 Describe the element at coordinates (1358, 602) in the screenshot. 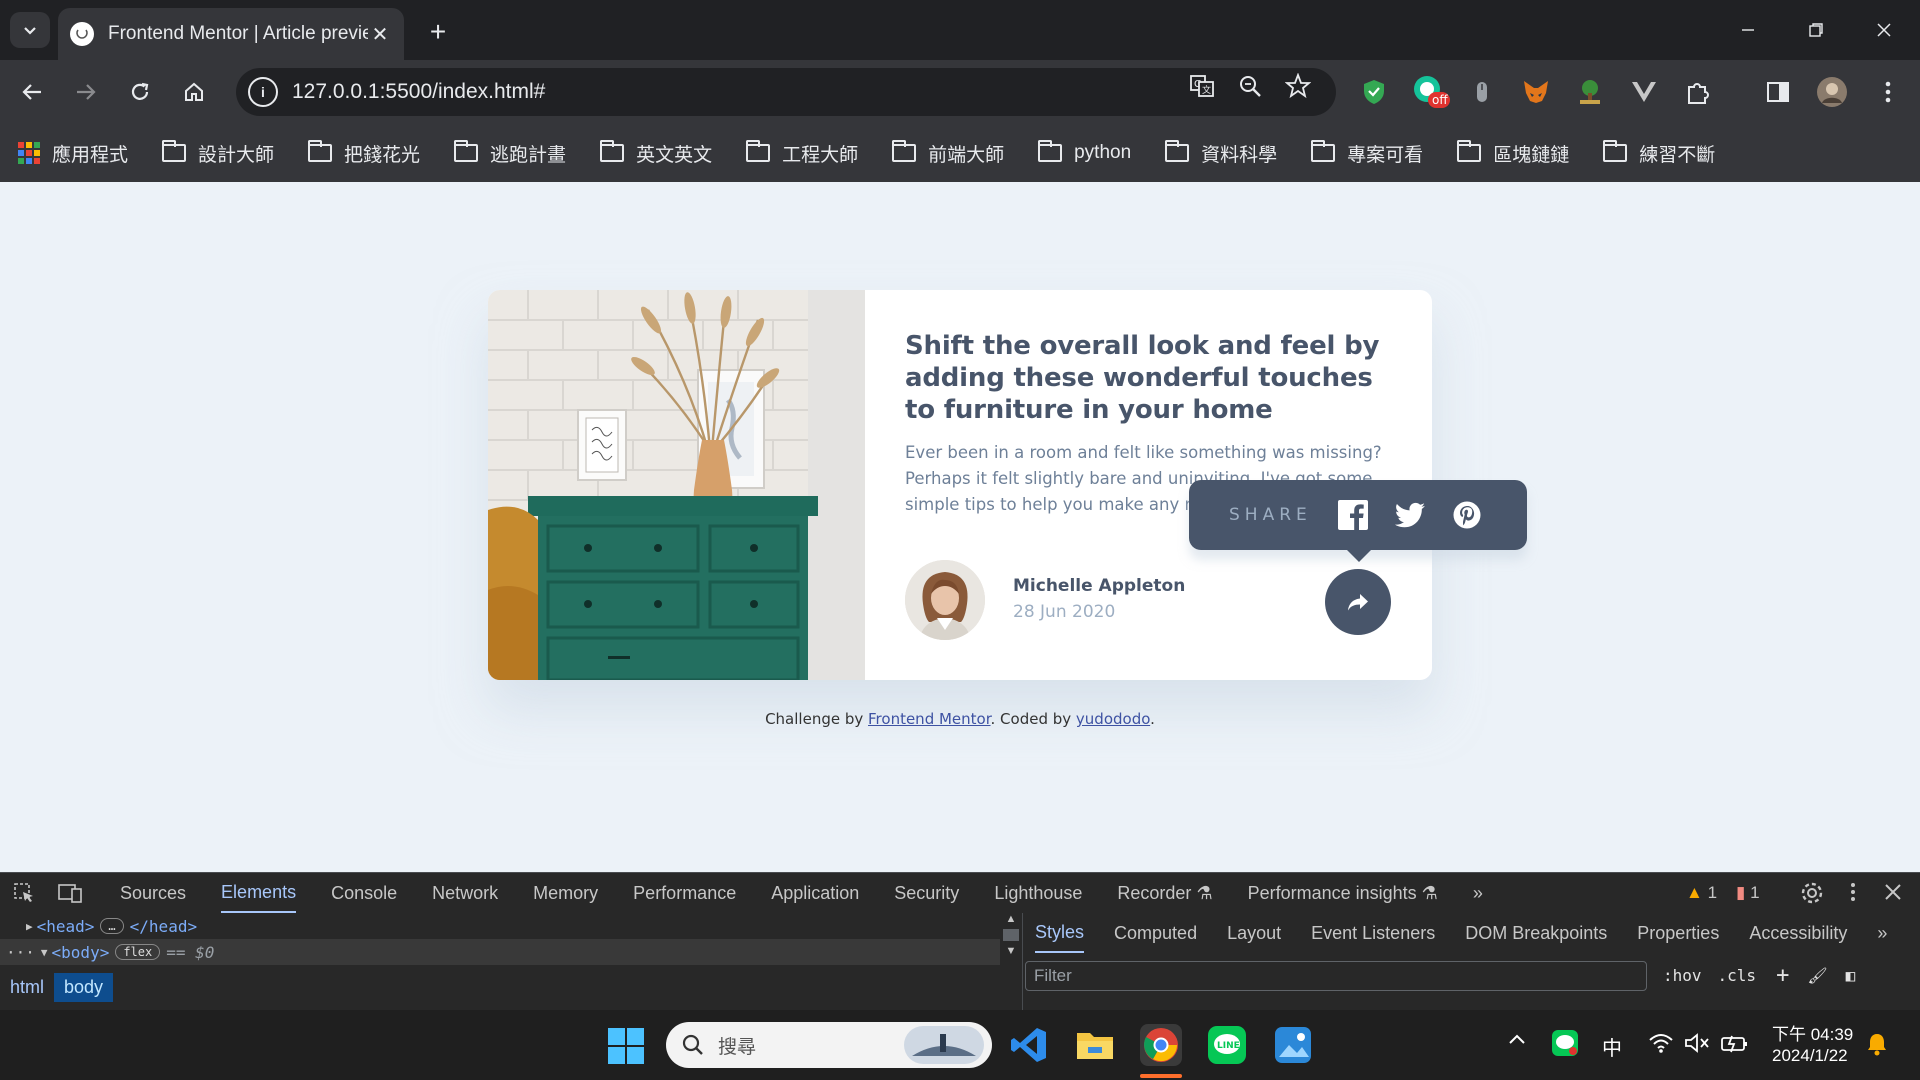

I see `share-button` at that location.